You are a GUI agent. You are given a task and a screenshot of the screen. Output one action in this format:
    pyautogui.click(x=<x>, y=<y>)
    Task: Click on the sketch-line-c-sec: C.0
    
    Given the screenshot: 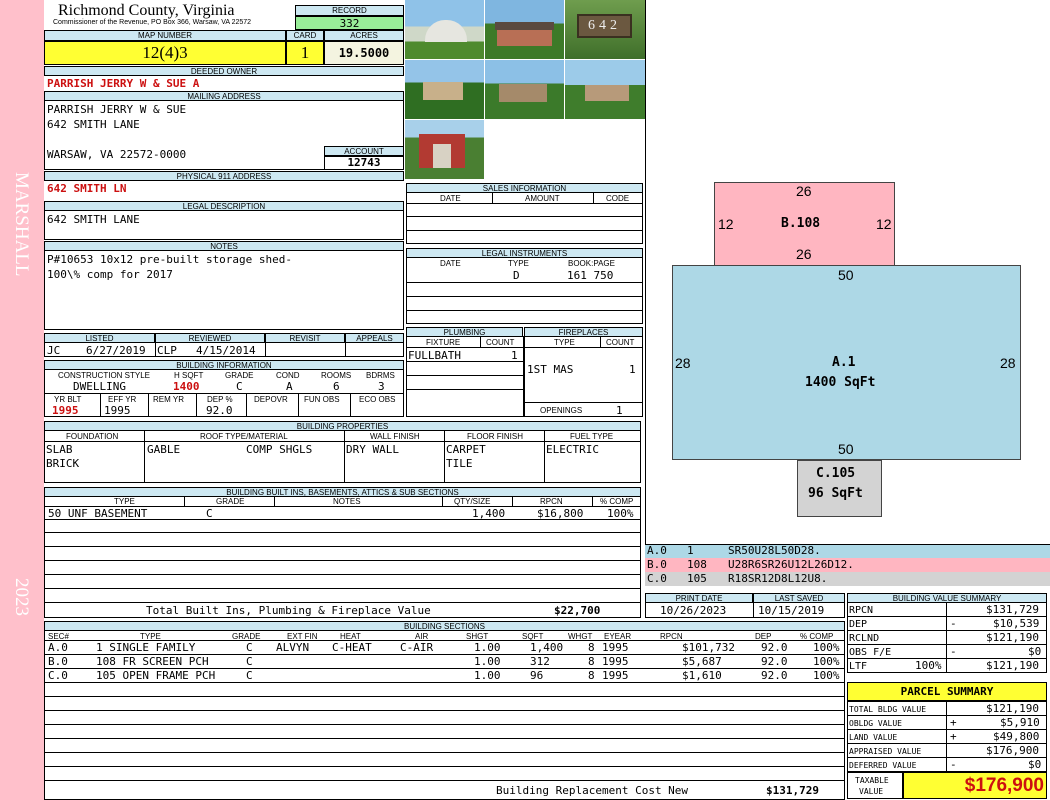 What is the action you would take?
    pyautogui.click(x=657, y=578)
    